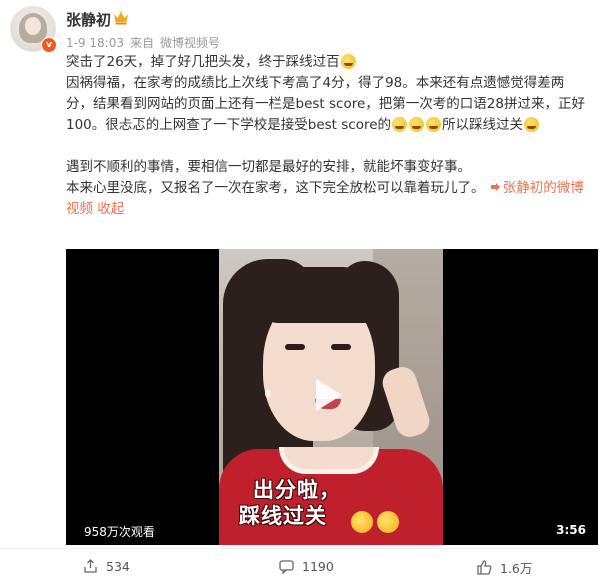 Image resolution: width=600 pixels, height=583 pixels. Describe the element at coordinates (536, 188) in the screenshot. I see `weibo-video-link: 张静初的微博` at that location.